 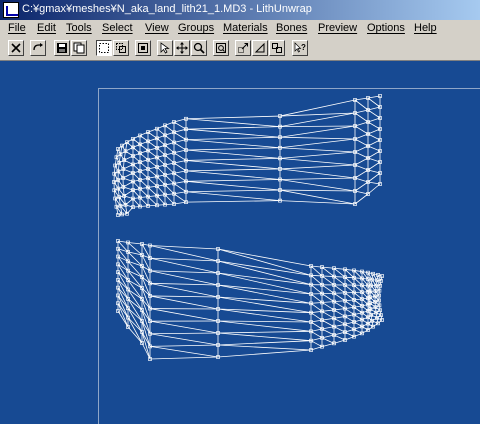 I want to click on menu-tools: Tools, so click(x=79, y=28).